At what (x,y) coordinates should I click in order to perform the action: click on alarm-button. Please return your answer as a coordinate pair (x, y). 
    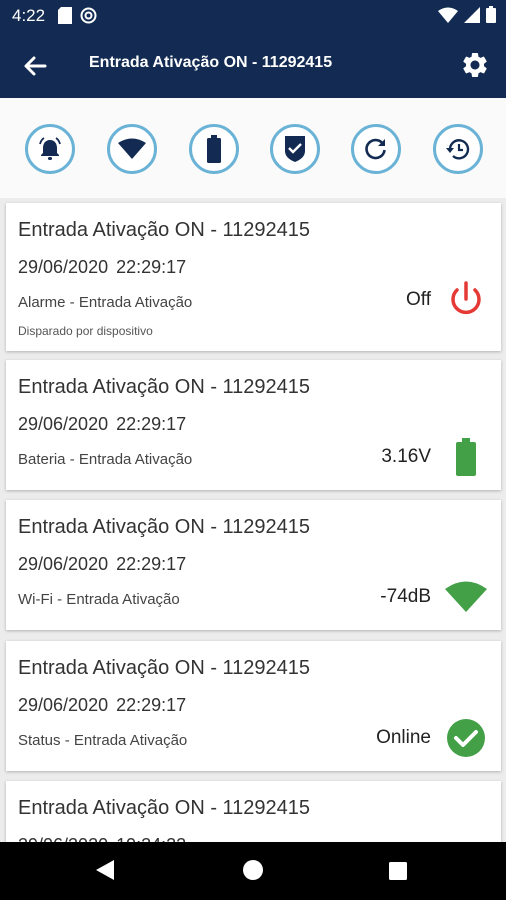
    Looking at the image, I should click on (50, 149).